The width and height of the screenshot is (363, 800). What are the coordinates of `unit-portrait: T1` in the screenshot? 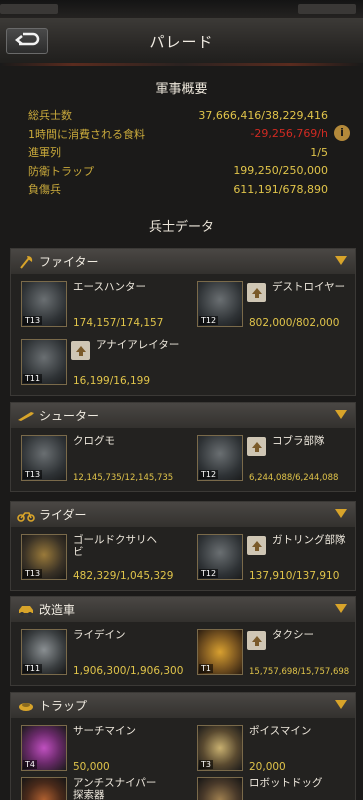 It's located at (220, 652).